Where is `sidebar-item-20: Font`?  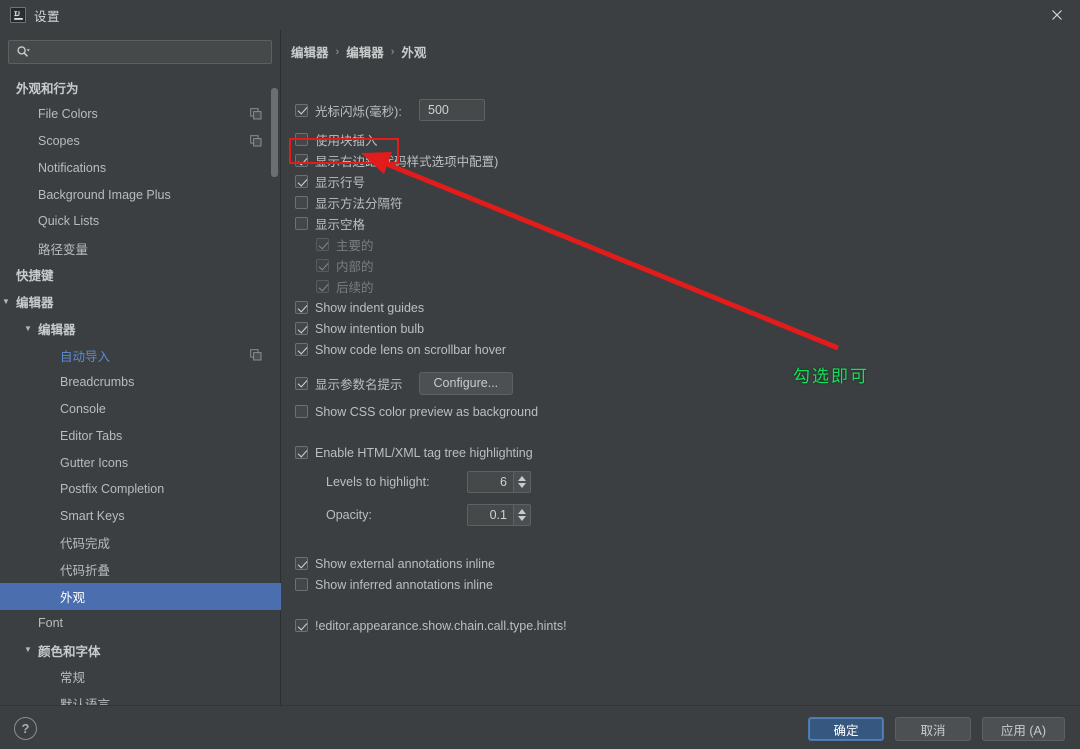
sidebar-item-20: Font is located at coordinates (140, 623).